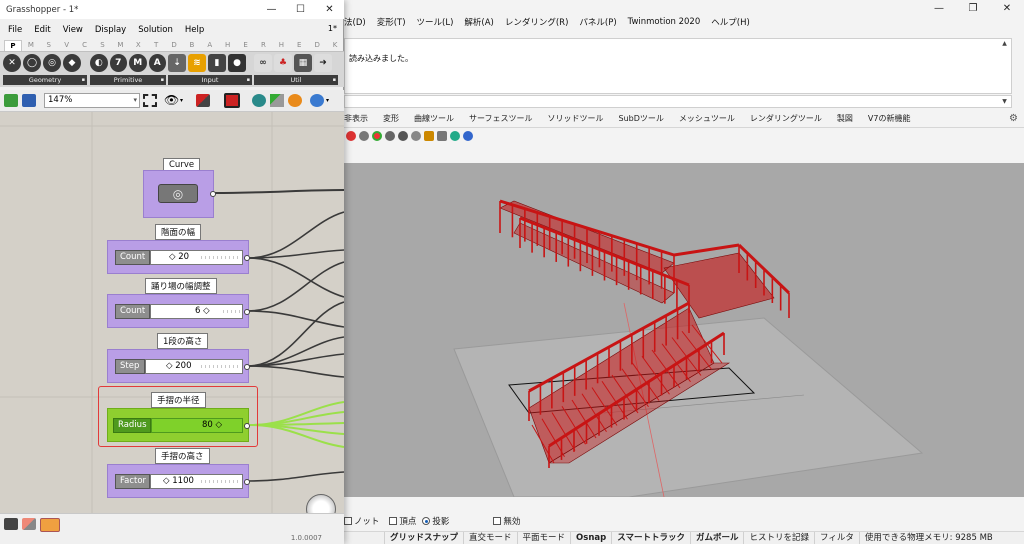 The image size is (1024, 544). I want to click on maximize-button: ☐, so click(300, 9).